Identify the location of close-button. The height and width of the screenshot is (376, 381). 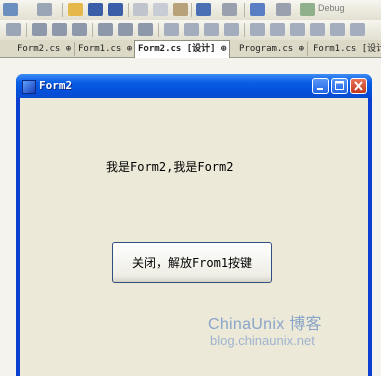
(358, 86).